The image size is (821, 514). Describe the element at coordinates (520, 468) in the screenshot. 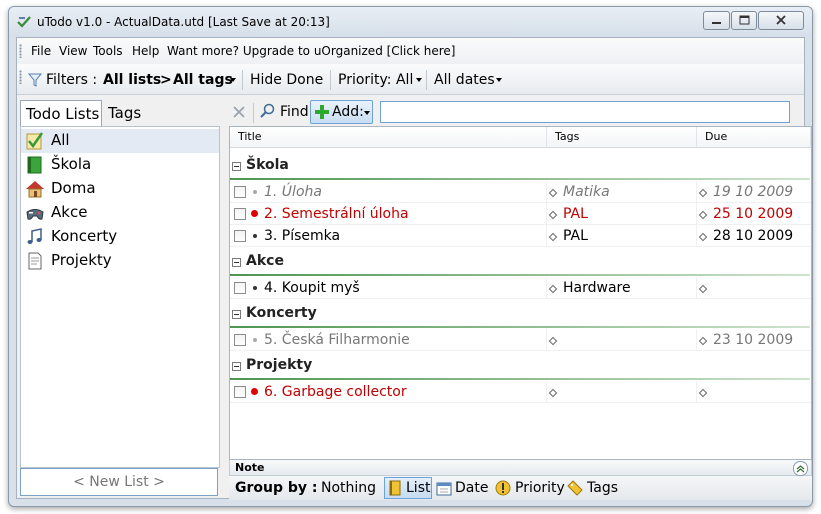

I see `note-bar: Note` at that location.